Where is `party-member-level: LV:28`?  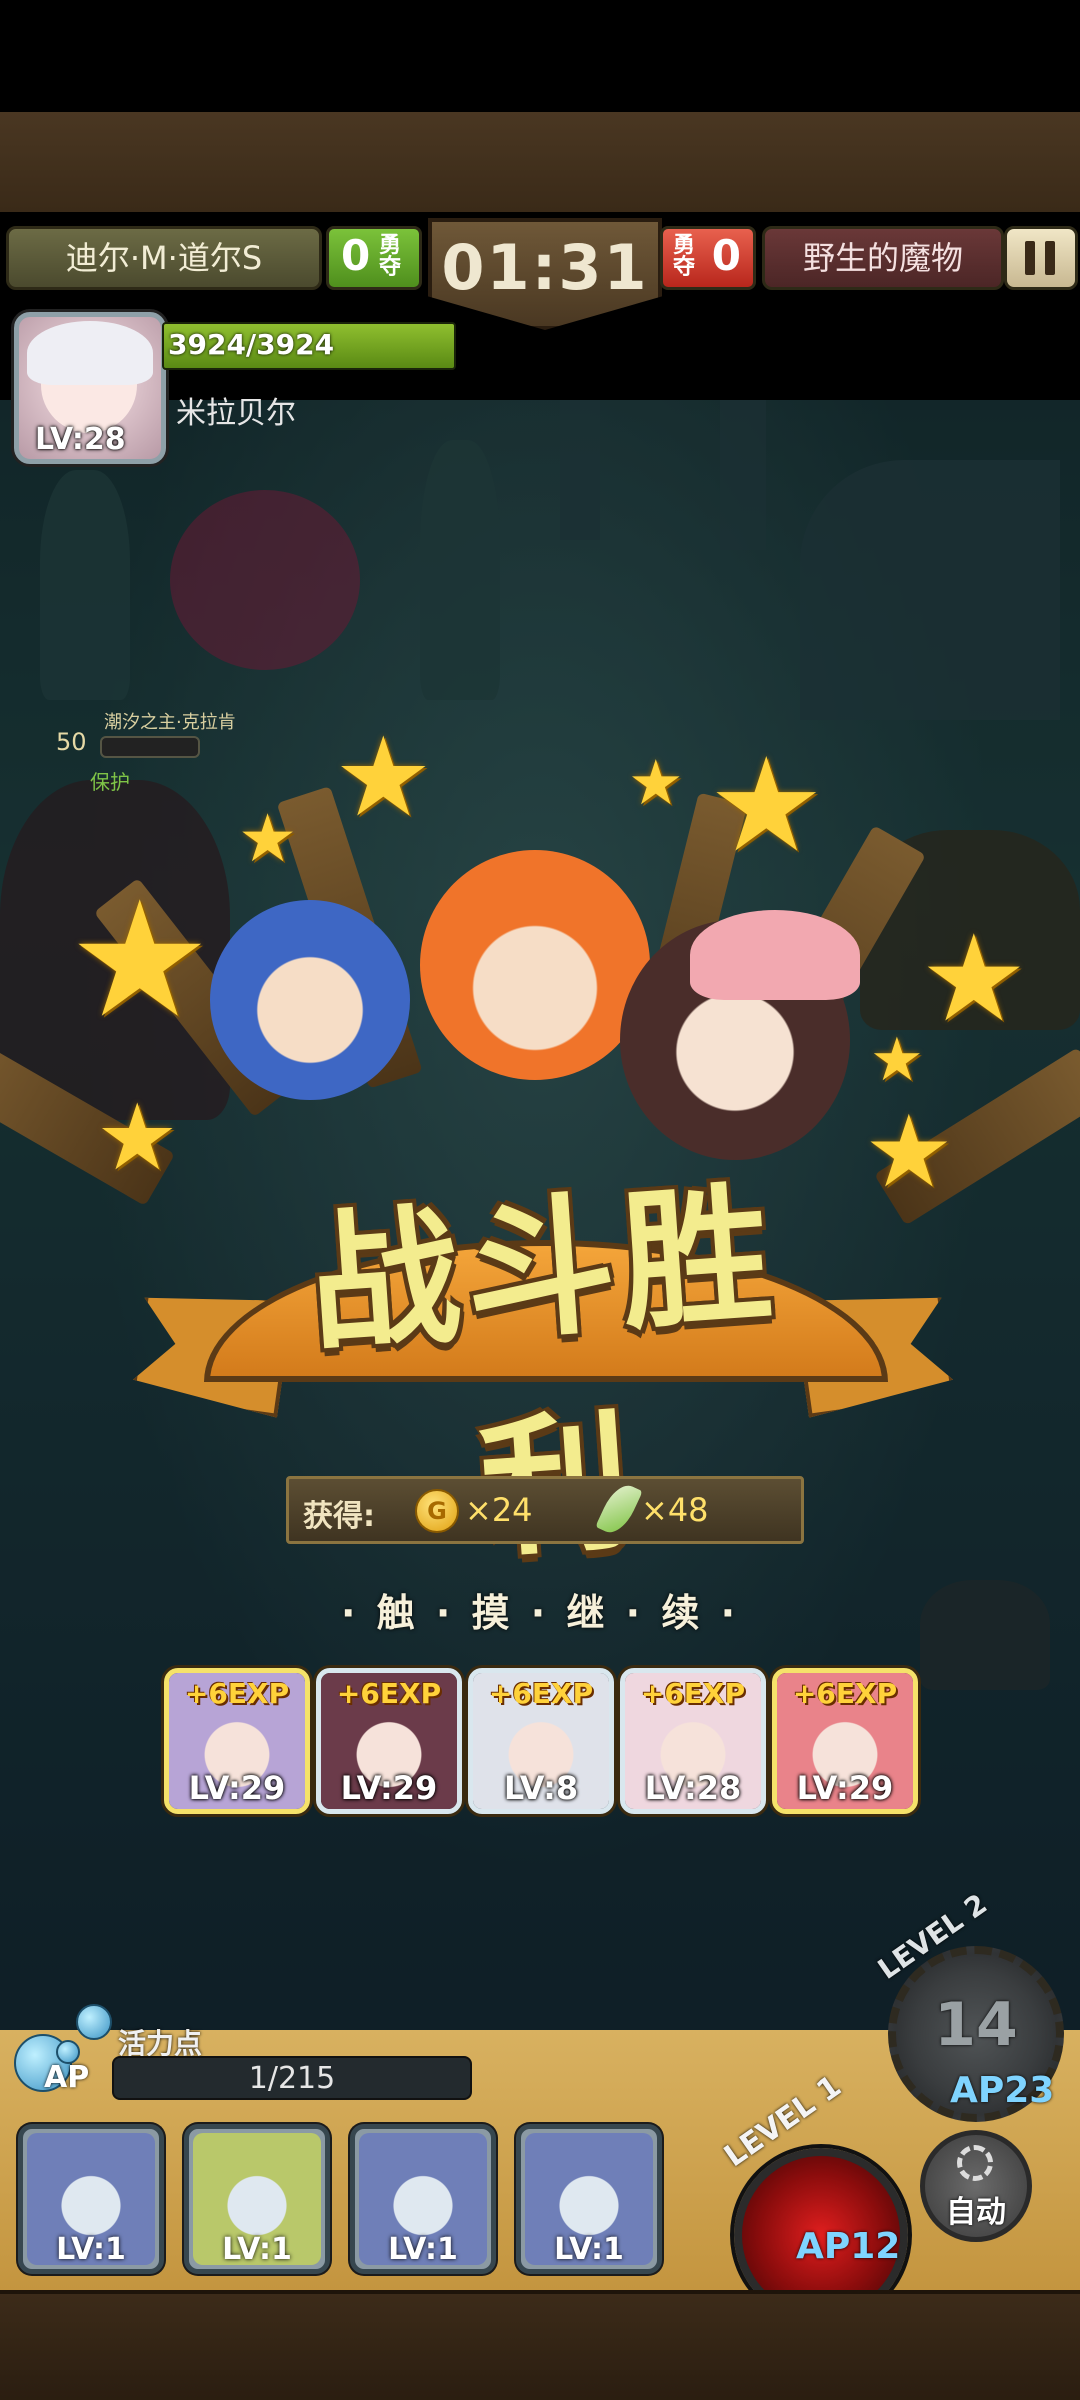 party-member-level: LV:28 is located at coordinates (693, 1788).